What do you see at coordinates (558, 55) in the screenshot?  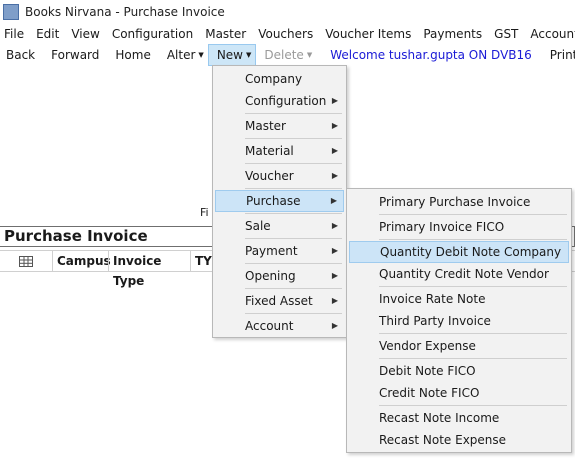 I see `print-button: Print` at bounding box center [558, 55].